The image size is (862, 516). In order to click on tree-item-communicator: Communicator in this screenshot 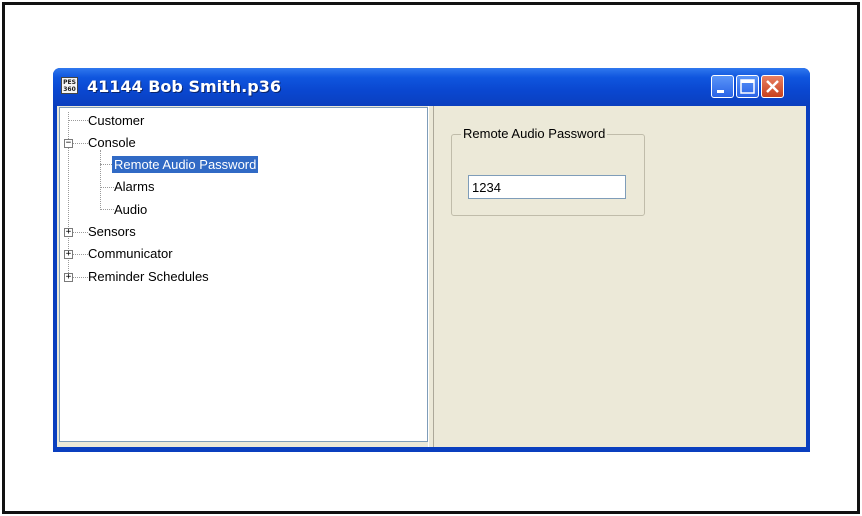, I will do `click(130, 253)`.